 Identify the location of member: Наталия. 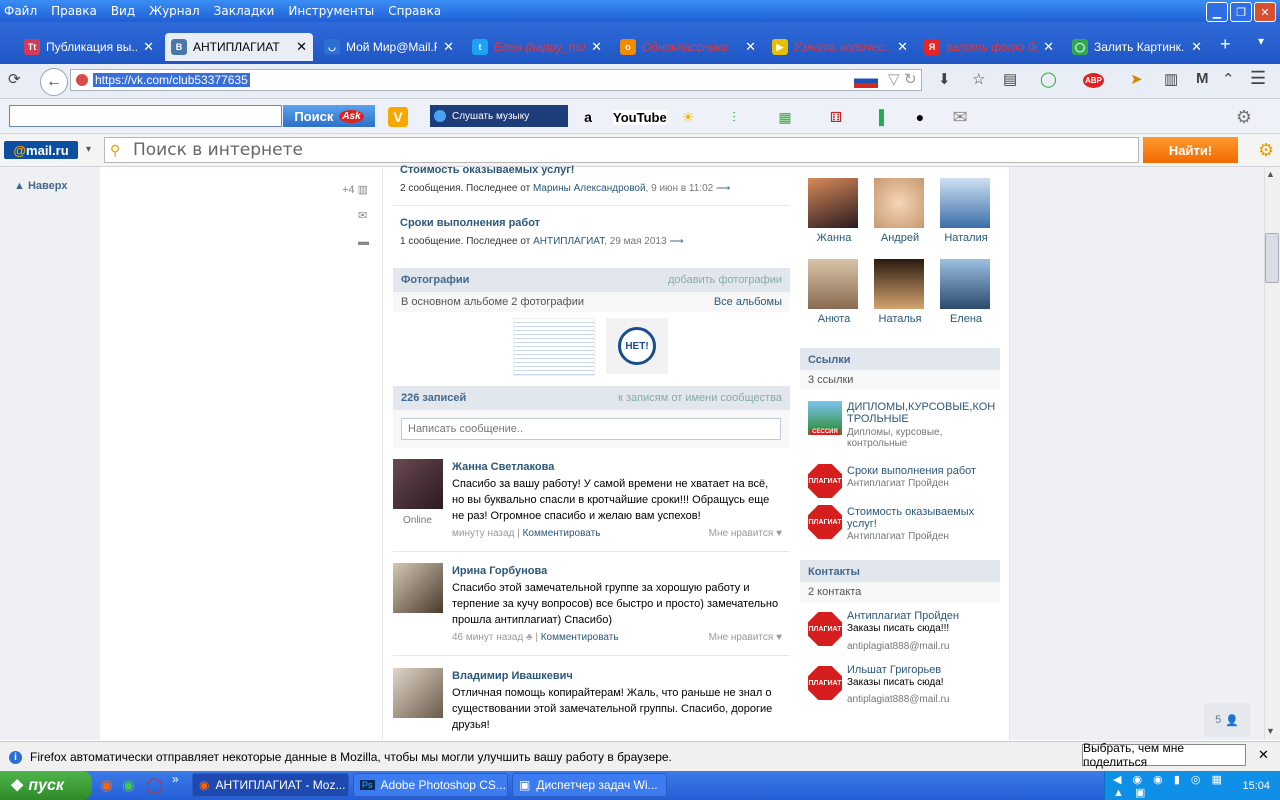
(966, 211).